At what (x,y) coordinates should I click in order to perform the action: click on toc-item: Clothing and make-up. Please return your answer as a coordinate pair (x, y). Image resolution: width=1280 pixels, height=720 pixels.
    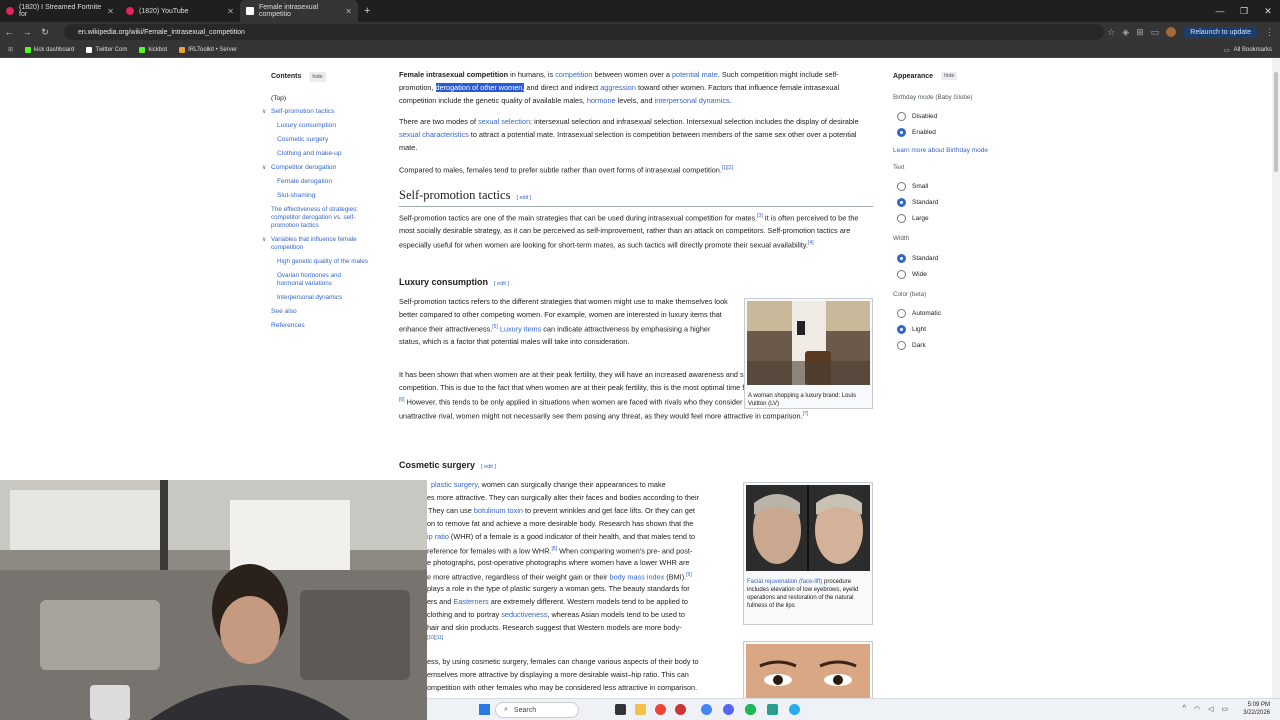
    Looking at the image, I should click on (309, 153).